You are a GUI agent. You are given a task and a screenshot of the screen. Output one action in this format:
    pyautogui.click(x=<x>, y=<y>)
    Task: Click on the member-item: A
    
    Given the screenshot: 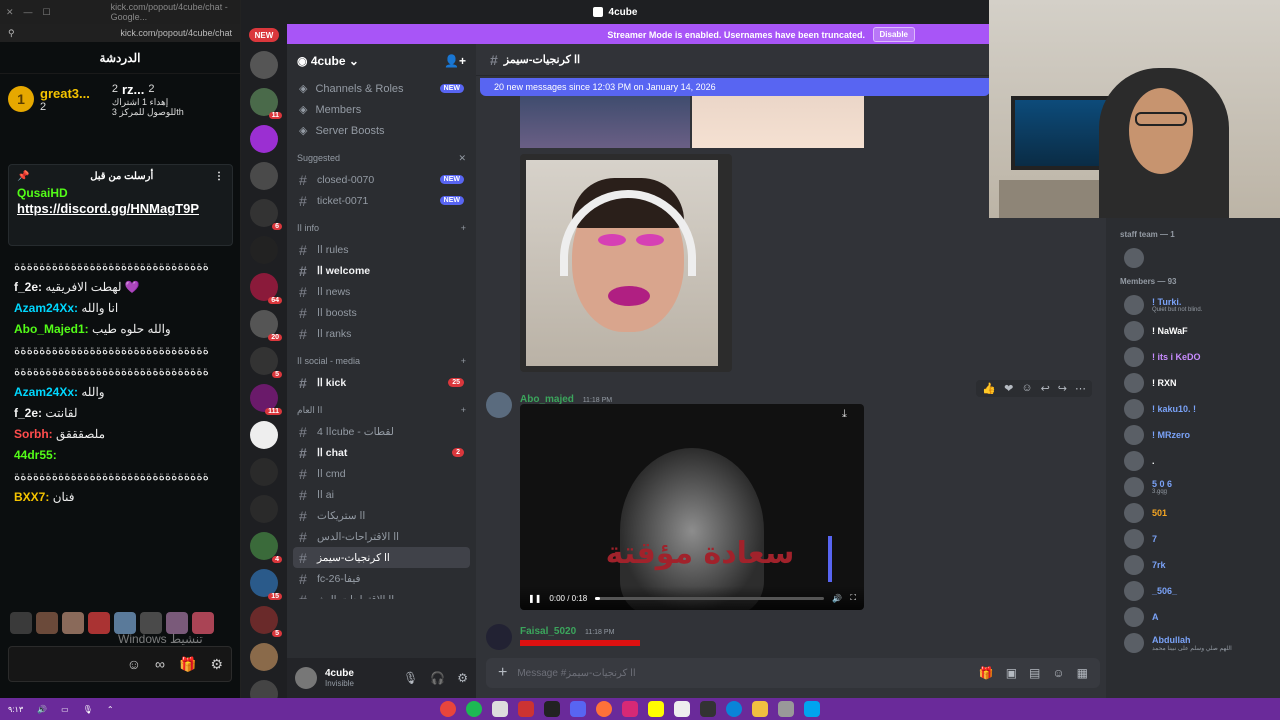 What is the action you would take?
    pyautogui.click(x=1193, y=617)
    